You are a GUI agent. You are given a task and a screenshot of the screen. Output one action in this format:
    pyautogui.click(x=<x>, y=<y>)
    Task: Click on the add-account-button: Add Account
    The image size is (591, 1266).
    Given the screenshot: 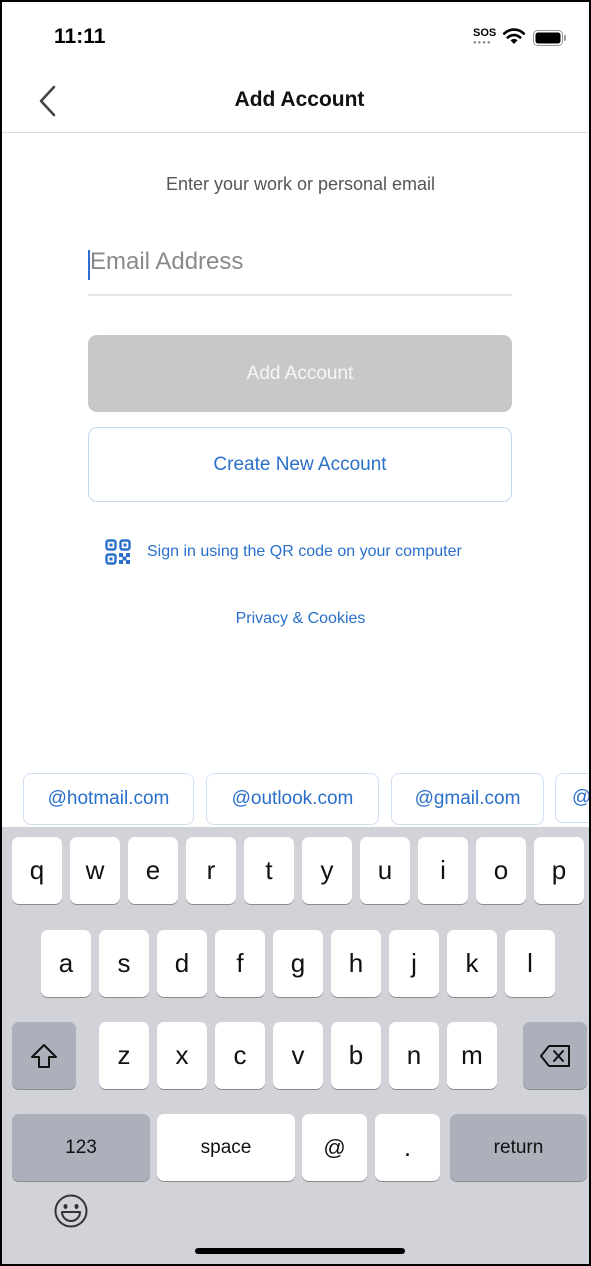 What is the action you would take?
    pyautogui.click(x=300, y=373)
    